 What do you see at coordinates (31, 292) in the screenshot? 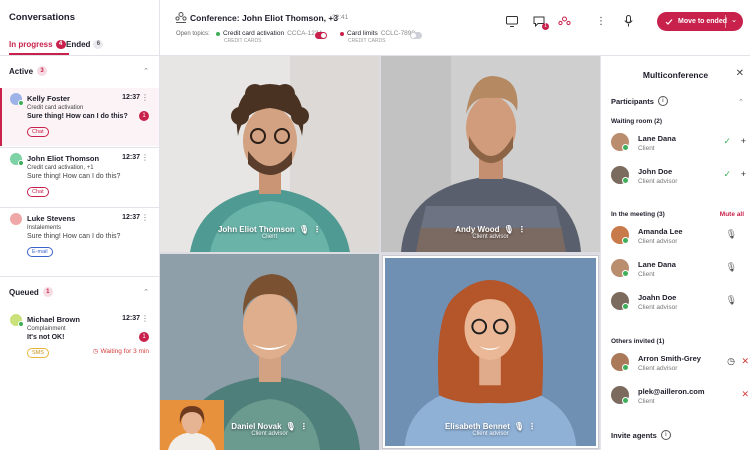
I see `queued-section-header: Queued 1` at bounding box center [31, 292].